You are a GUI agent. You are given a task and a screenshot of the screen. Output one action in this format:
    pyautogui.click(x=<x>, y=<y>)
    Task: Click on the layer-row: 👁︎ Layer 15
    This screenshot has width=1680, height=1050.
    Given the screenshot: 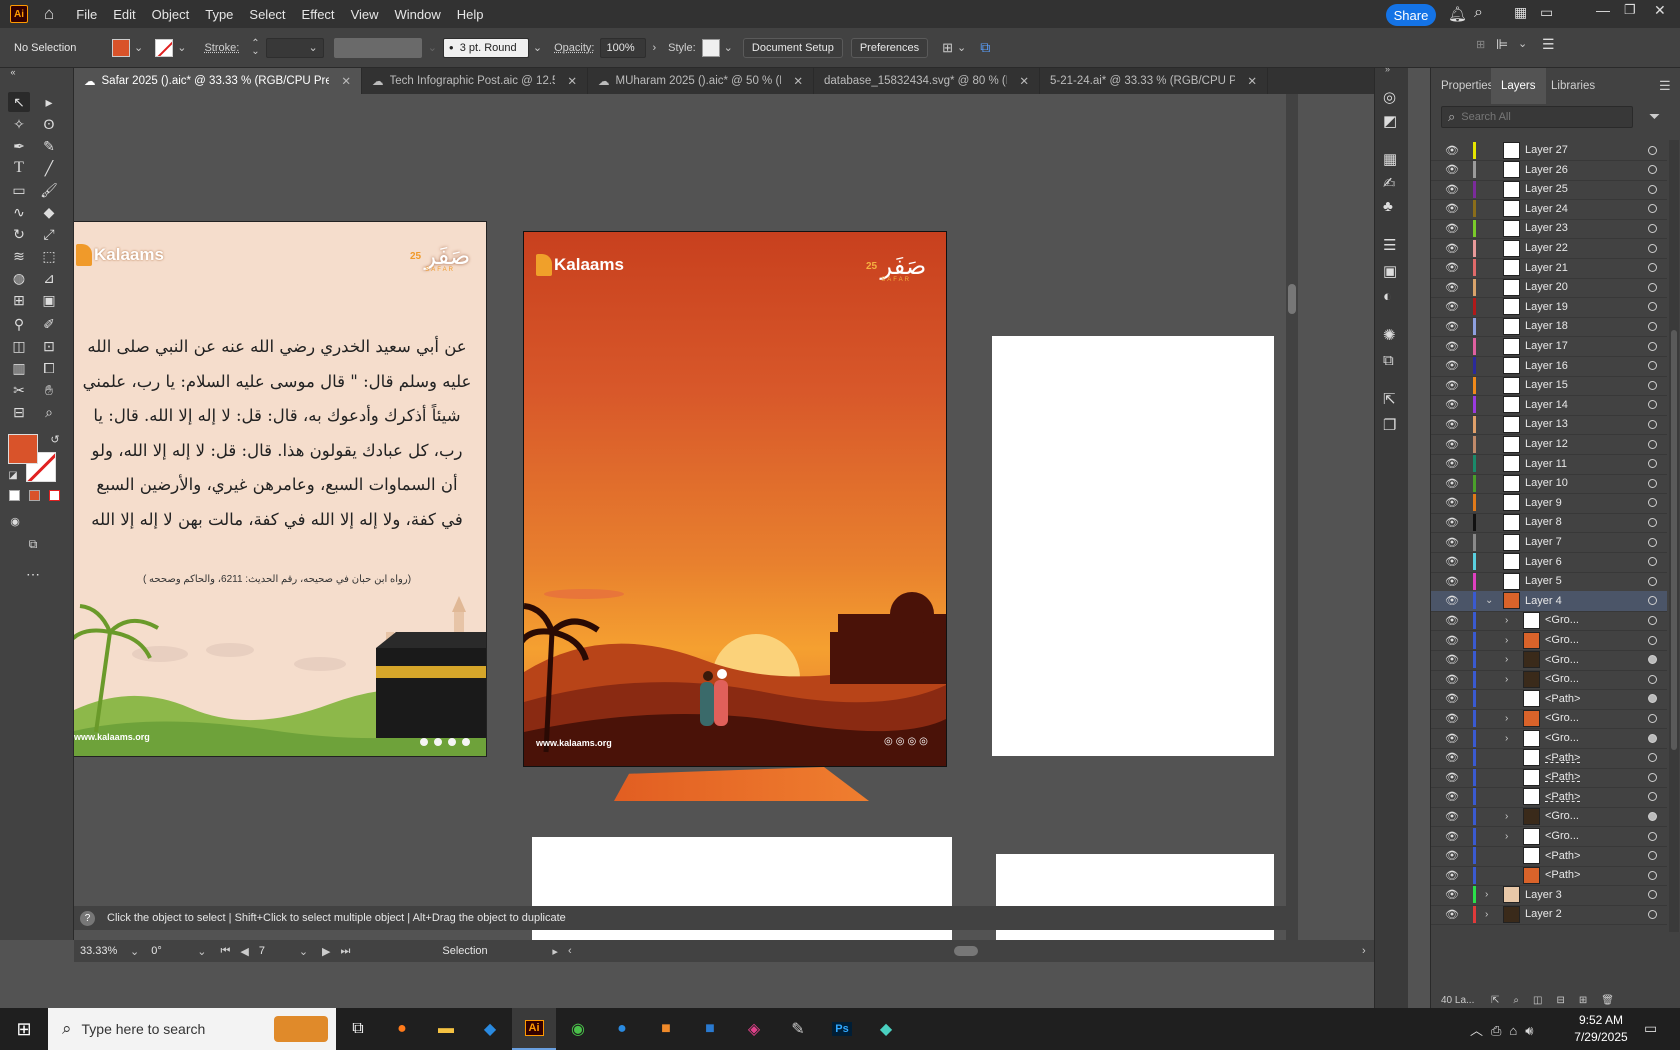 What is the action you would take?
    pyautogui.click(x=1549, y=386)
    